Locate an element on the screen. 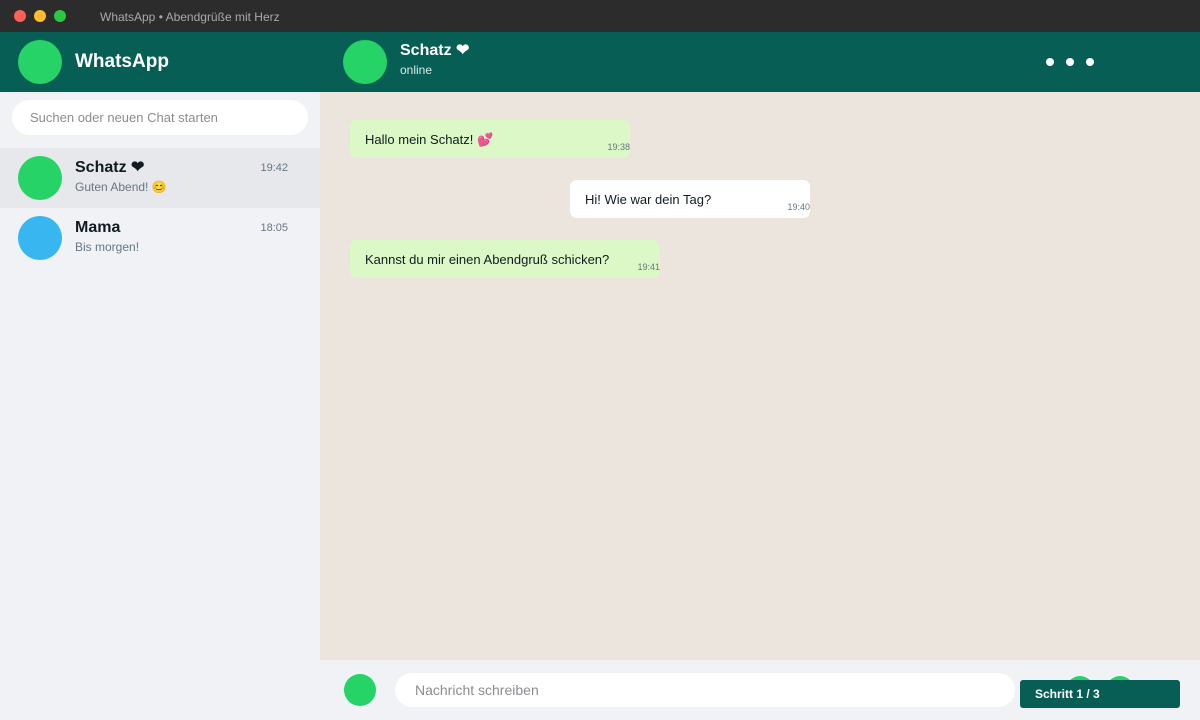 The image size is (1200, 720). chat-time: 18:05 is located at coordinates (274, 228).